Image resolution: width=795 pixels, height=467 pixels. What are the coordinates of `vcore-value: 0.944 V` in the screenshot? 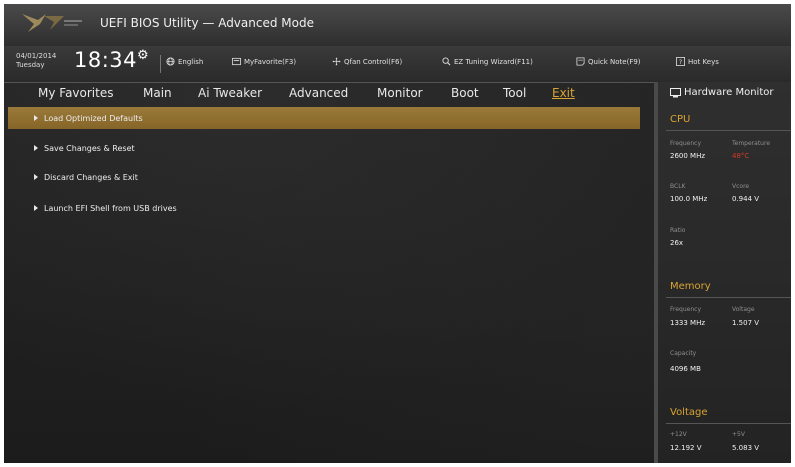 It's located at (746, 199).